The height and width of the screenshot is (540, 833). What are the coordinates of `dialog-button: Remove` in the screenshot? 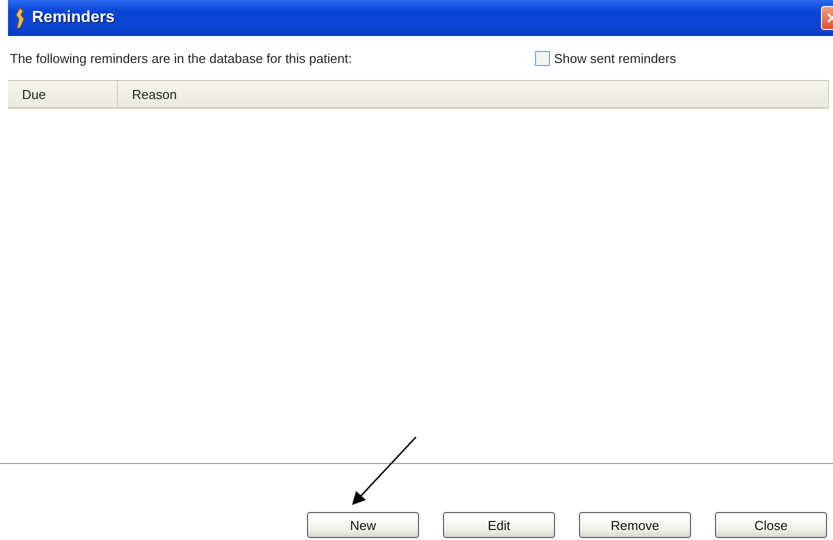 It's located at (635, 525).